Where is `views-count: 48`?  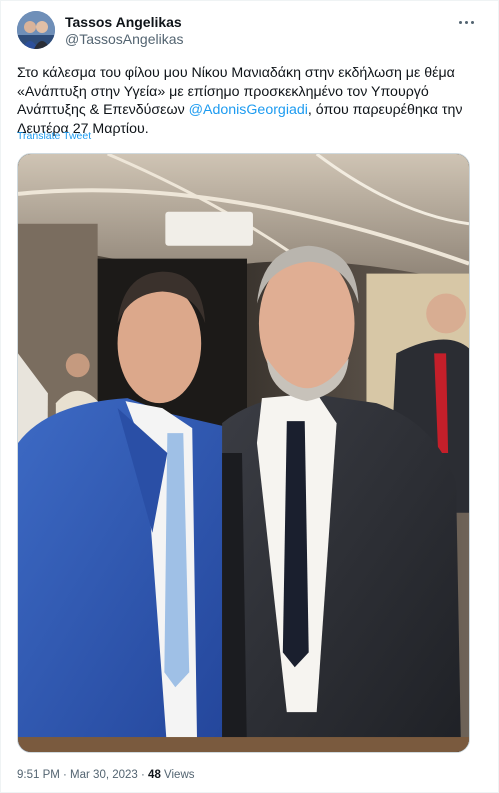
views-count: 48 is located at coordinates (154, 775).